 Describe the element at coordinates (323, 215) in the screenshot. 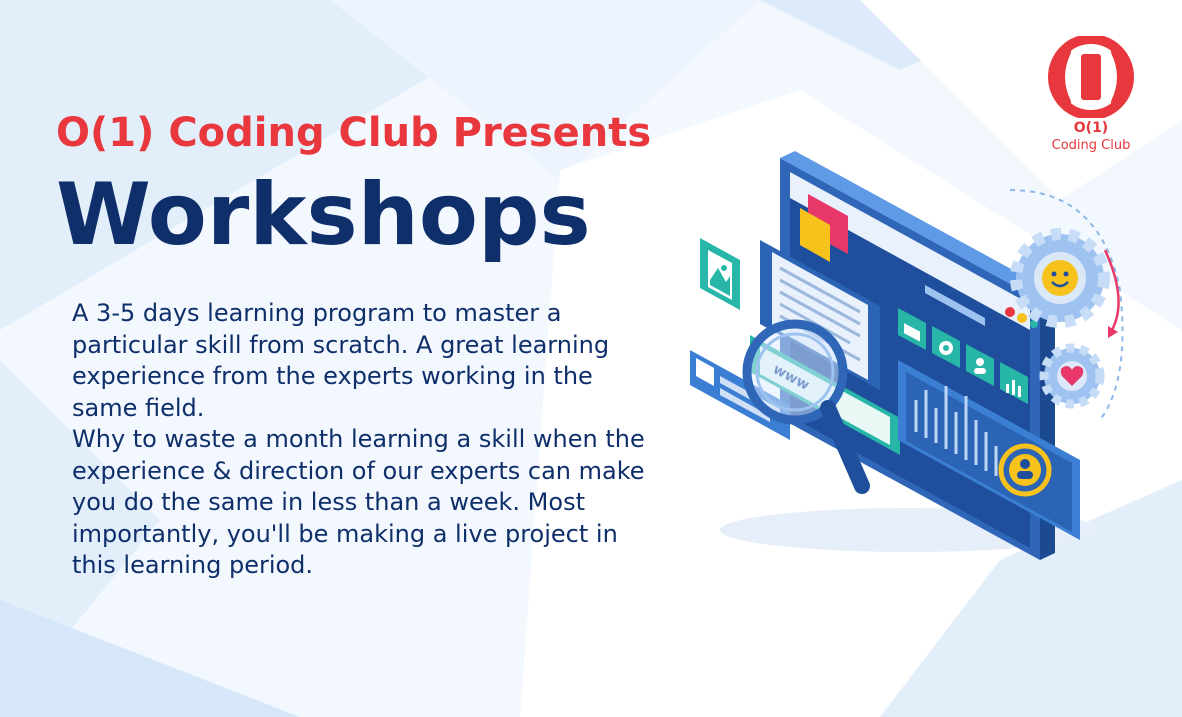

I see `page-title: Workshops` at that location.